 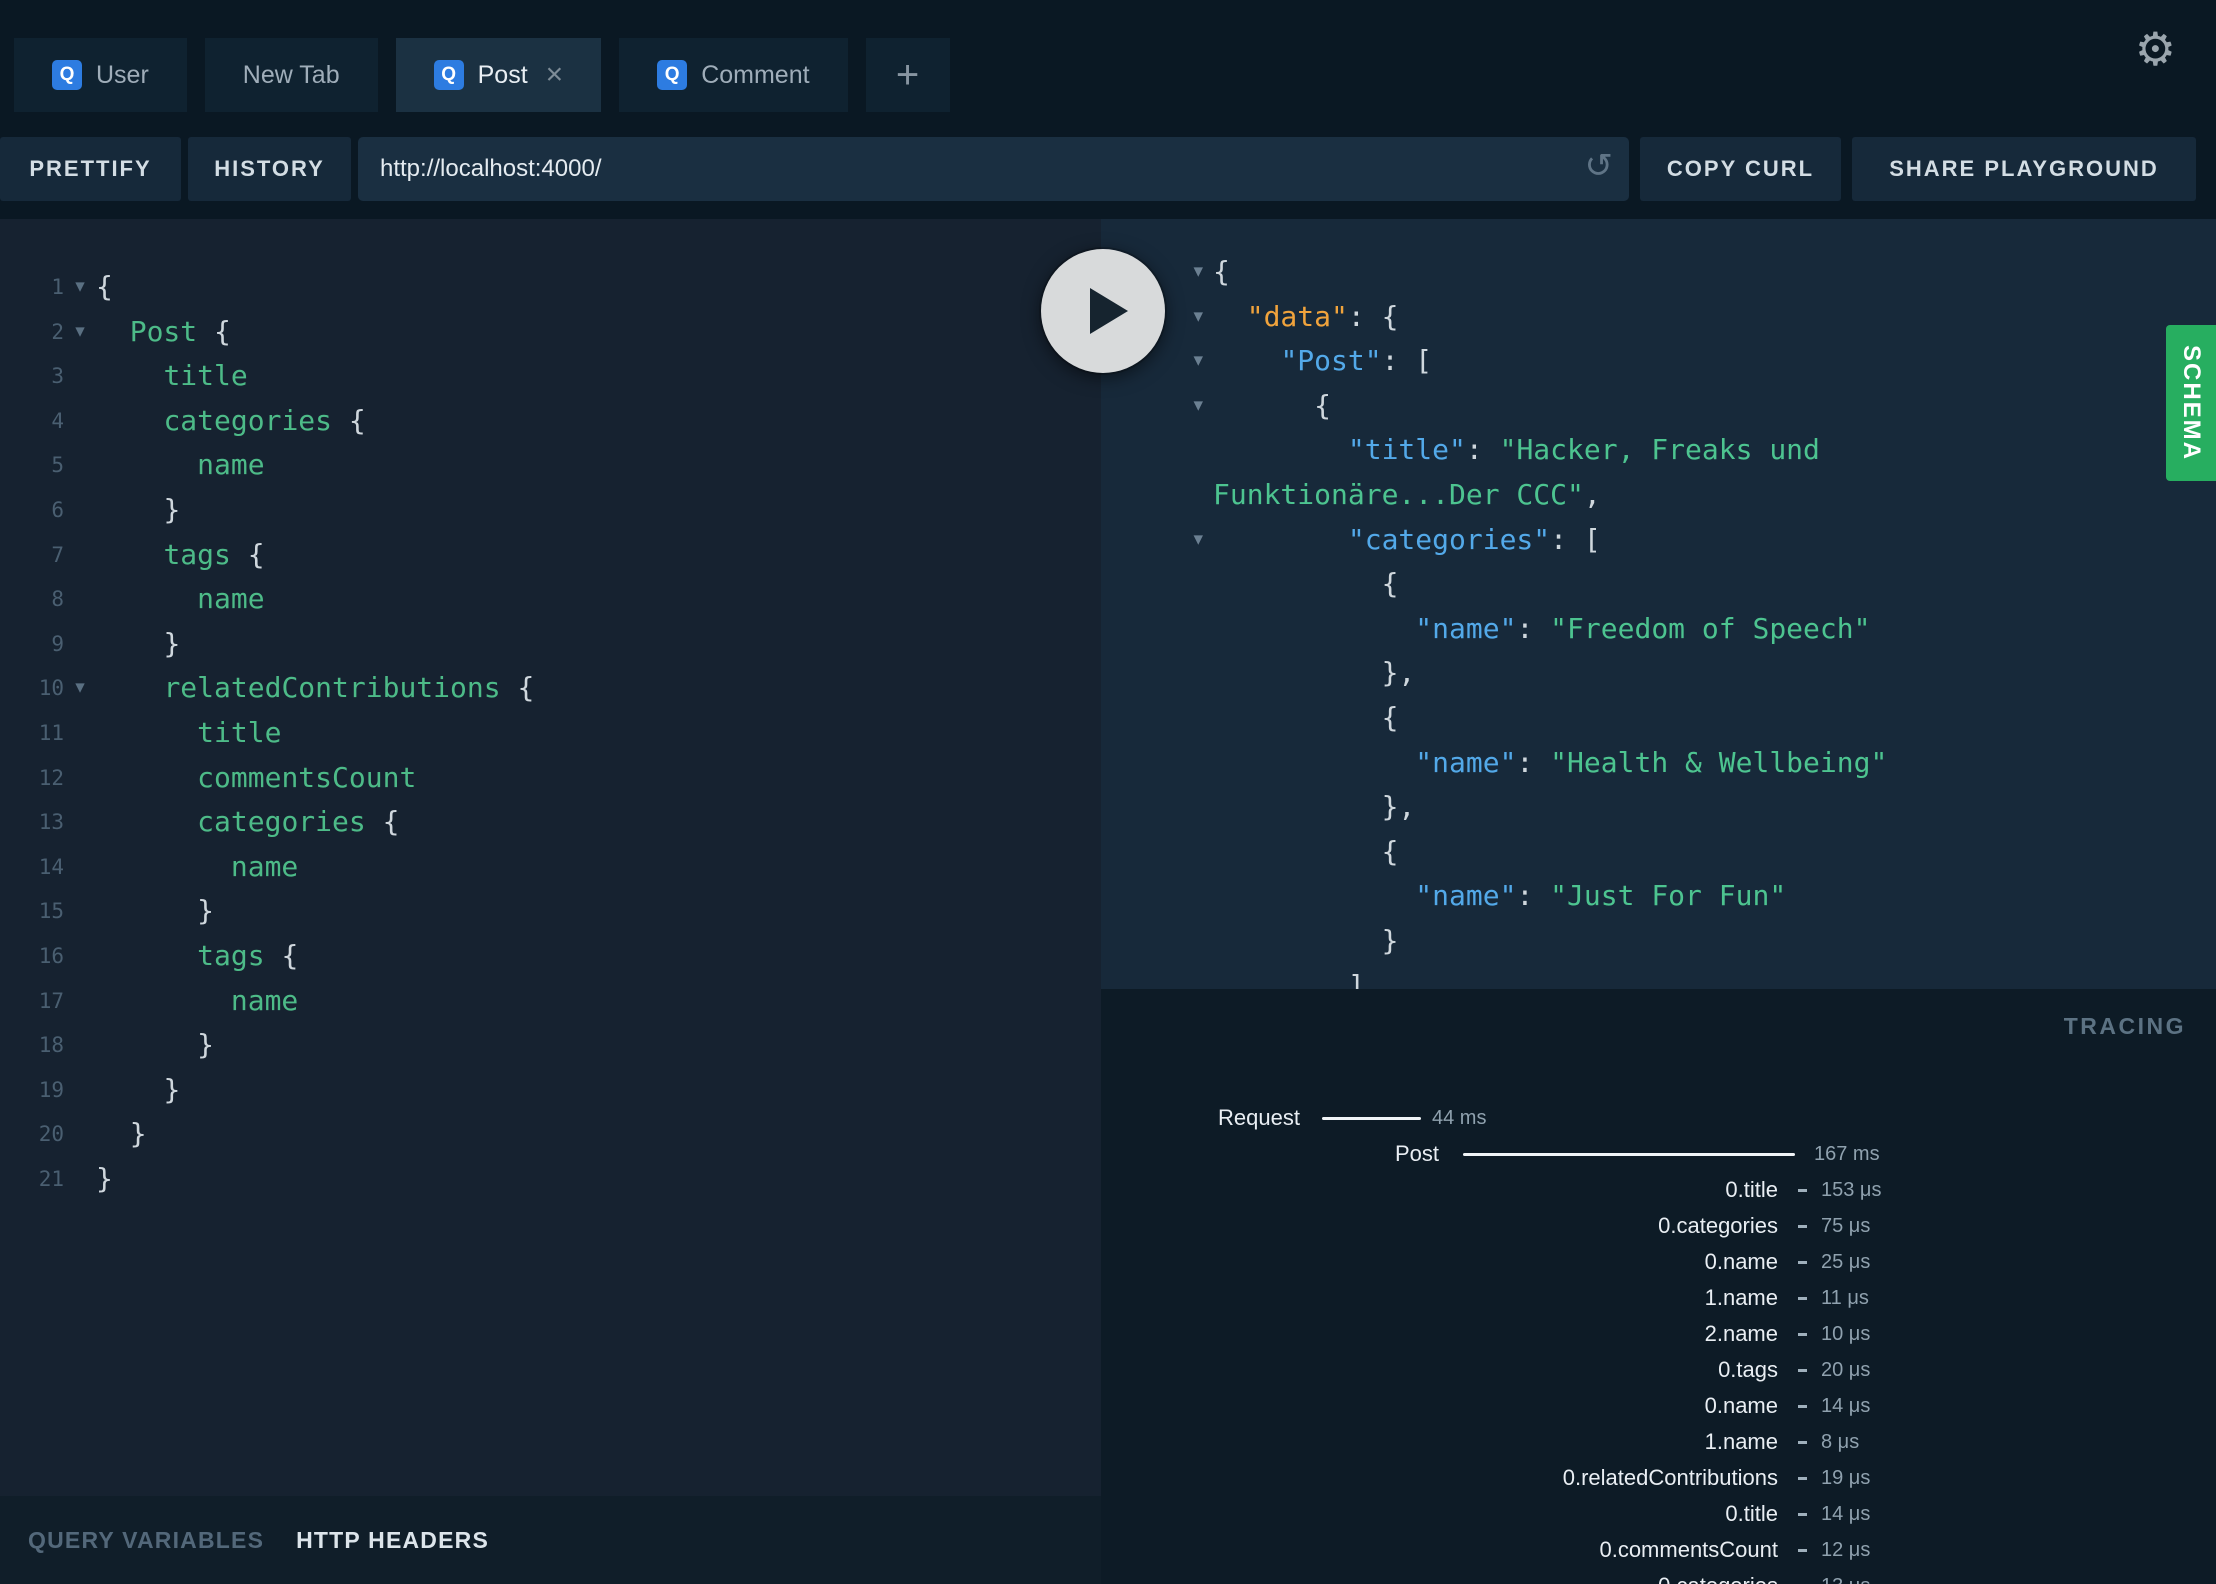 What do you see at coordinates (1658, 406) in the screenshot?
I see `response-line: ▾ {` at bounding box center [1658, 406].